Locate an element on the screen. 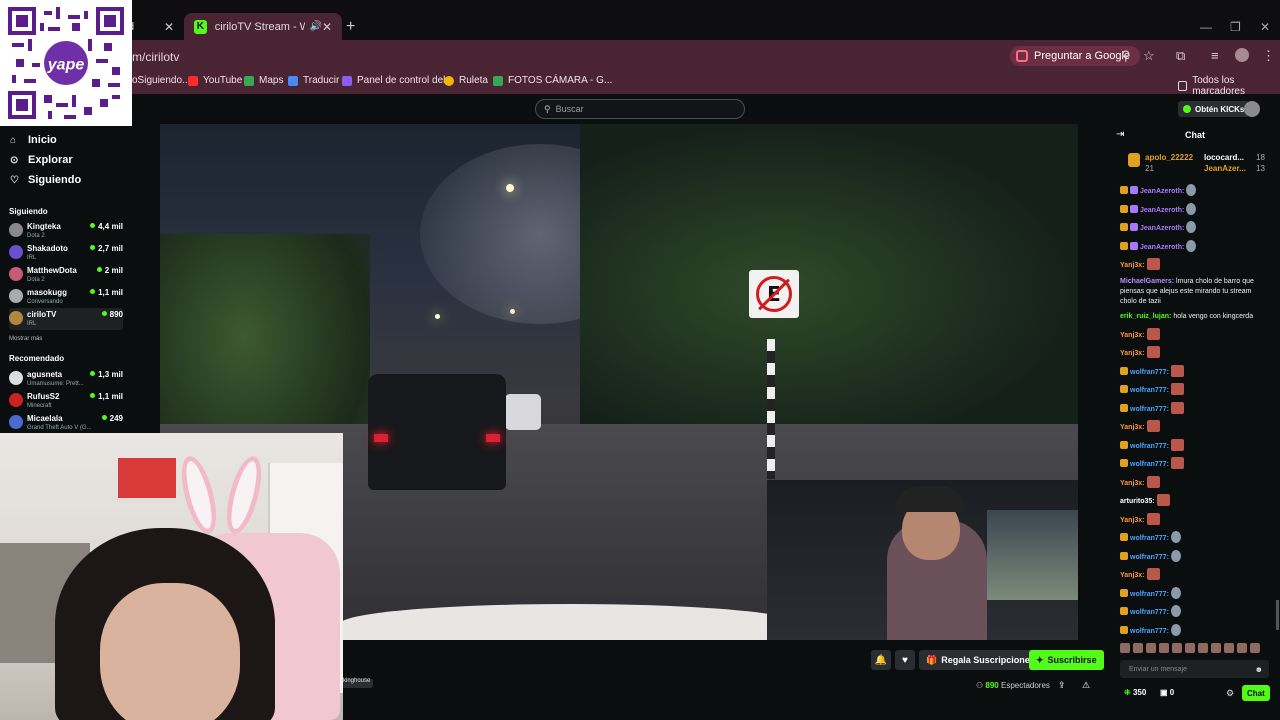  nav-following: ♡ Siguiendo is located at coordinates (45, 180).